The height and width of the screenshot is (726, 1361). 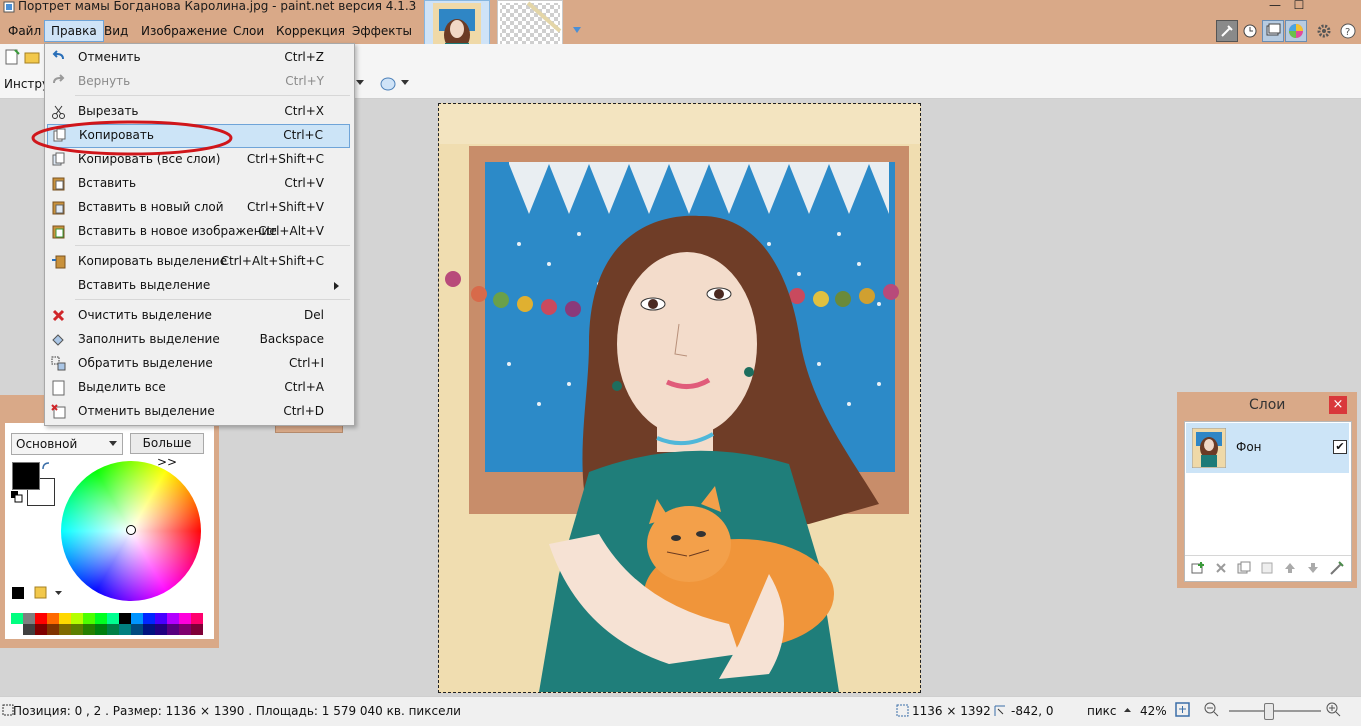 What do you see at coordinates (1337, 568) in the screenshot?
I see `layer-properties-icon` at bounding box center [1337, 568].